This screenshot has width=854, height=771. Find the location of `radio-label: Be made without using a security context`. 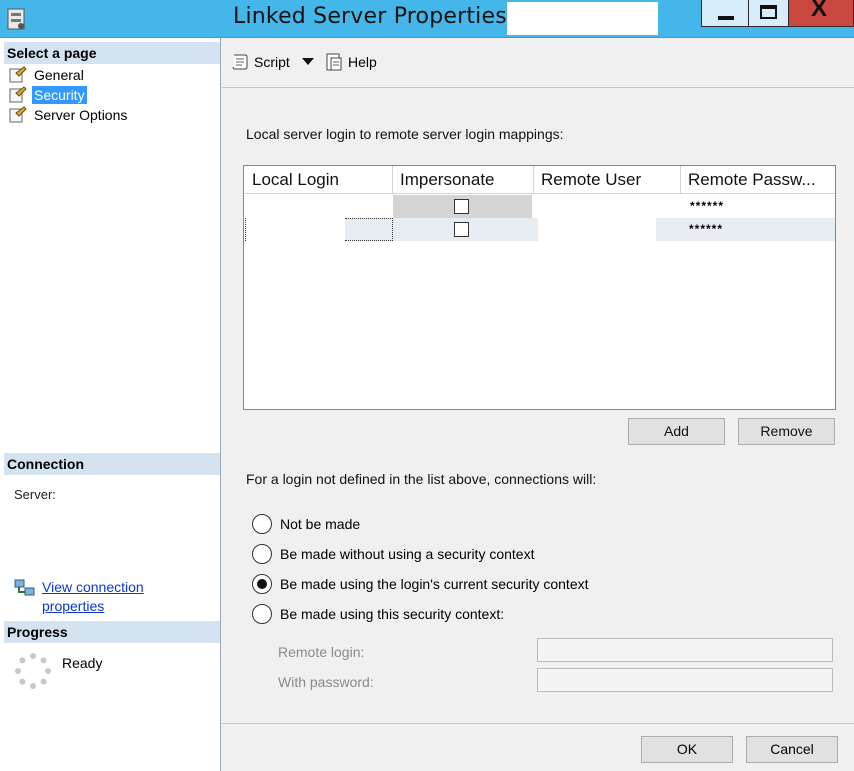

radio-label: Be made without using a security context is located at coordinates (407, 554).